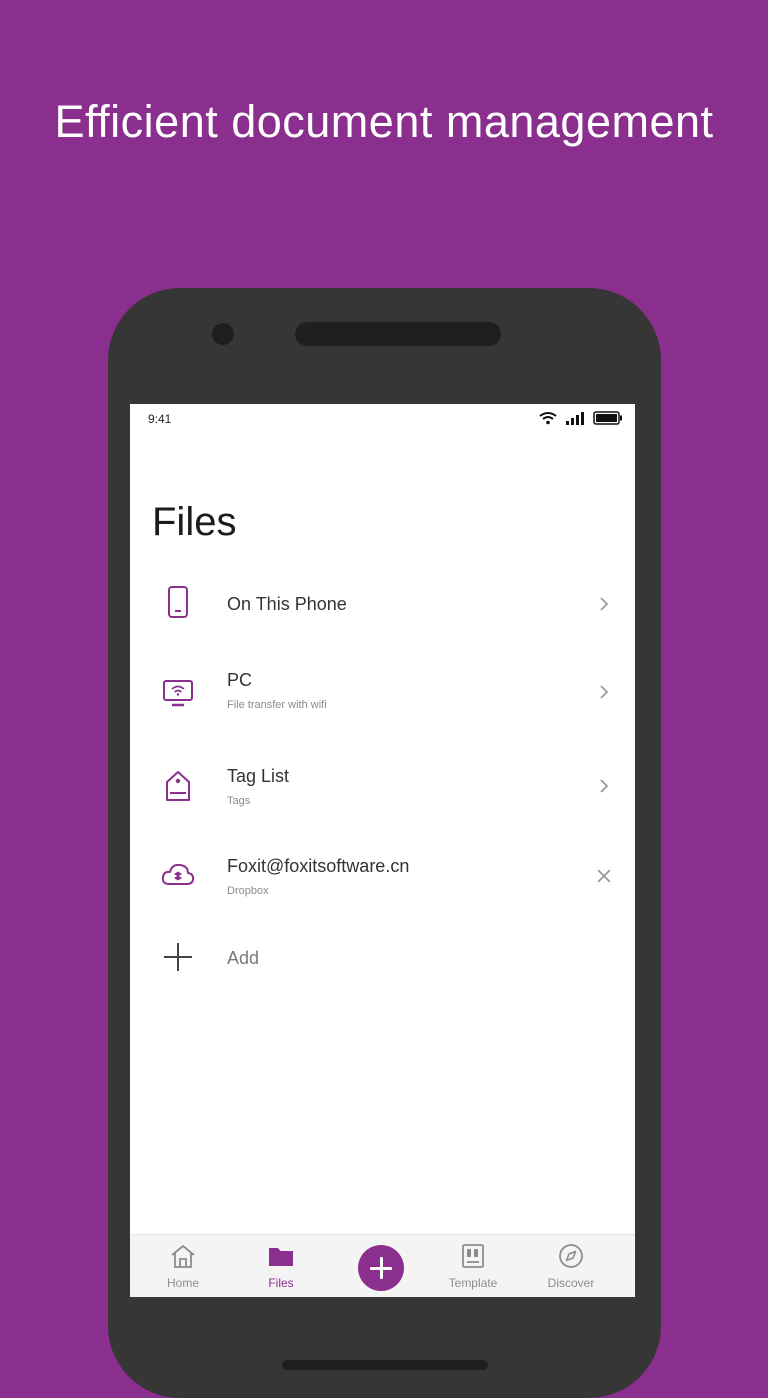 Image resolution: width=768 pixels, height=1398 pixels. I want to click on create-fab-button, so click(381, 1268).